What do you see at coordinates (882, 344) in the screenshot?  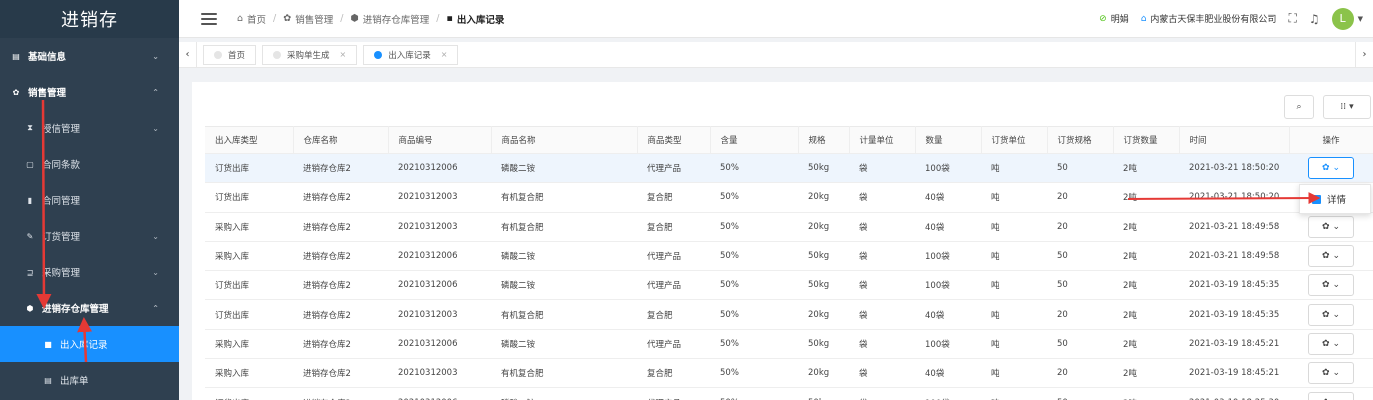 I see `table-cell: 袋` at bounding box center [882, 344].